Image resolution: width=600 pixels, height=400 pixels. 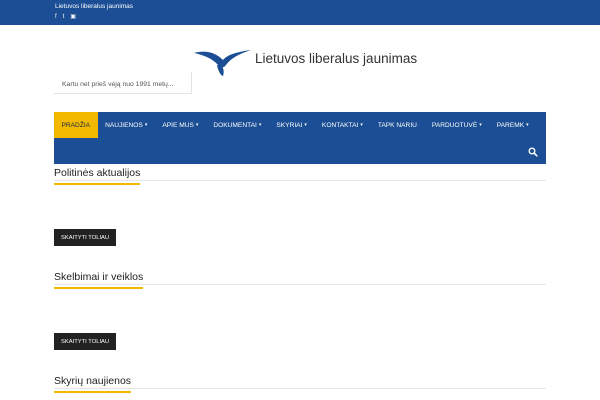 I want to click on nav-item-tapk-nariu: TAPK NARIU, so click(x=397, y=125).